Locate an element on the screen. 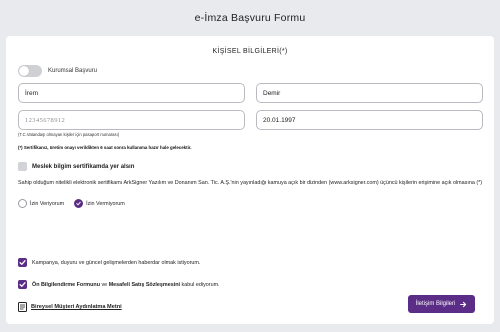 The height and width of the screenshot is (332, 500). consent-option-deny: İzin Vermiyorum is located at coordinates (99, 203).